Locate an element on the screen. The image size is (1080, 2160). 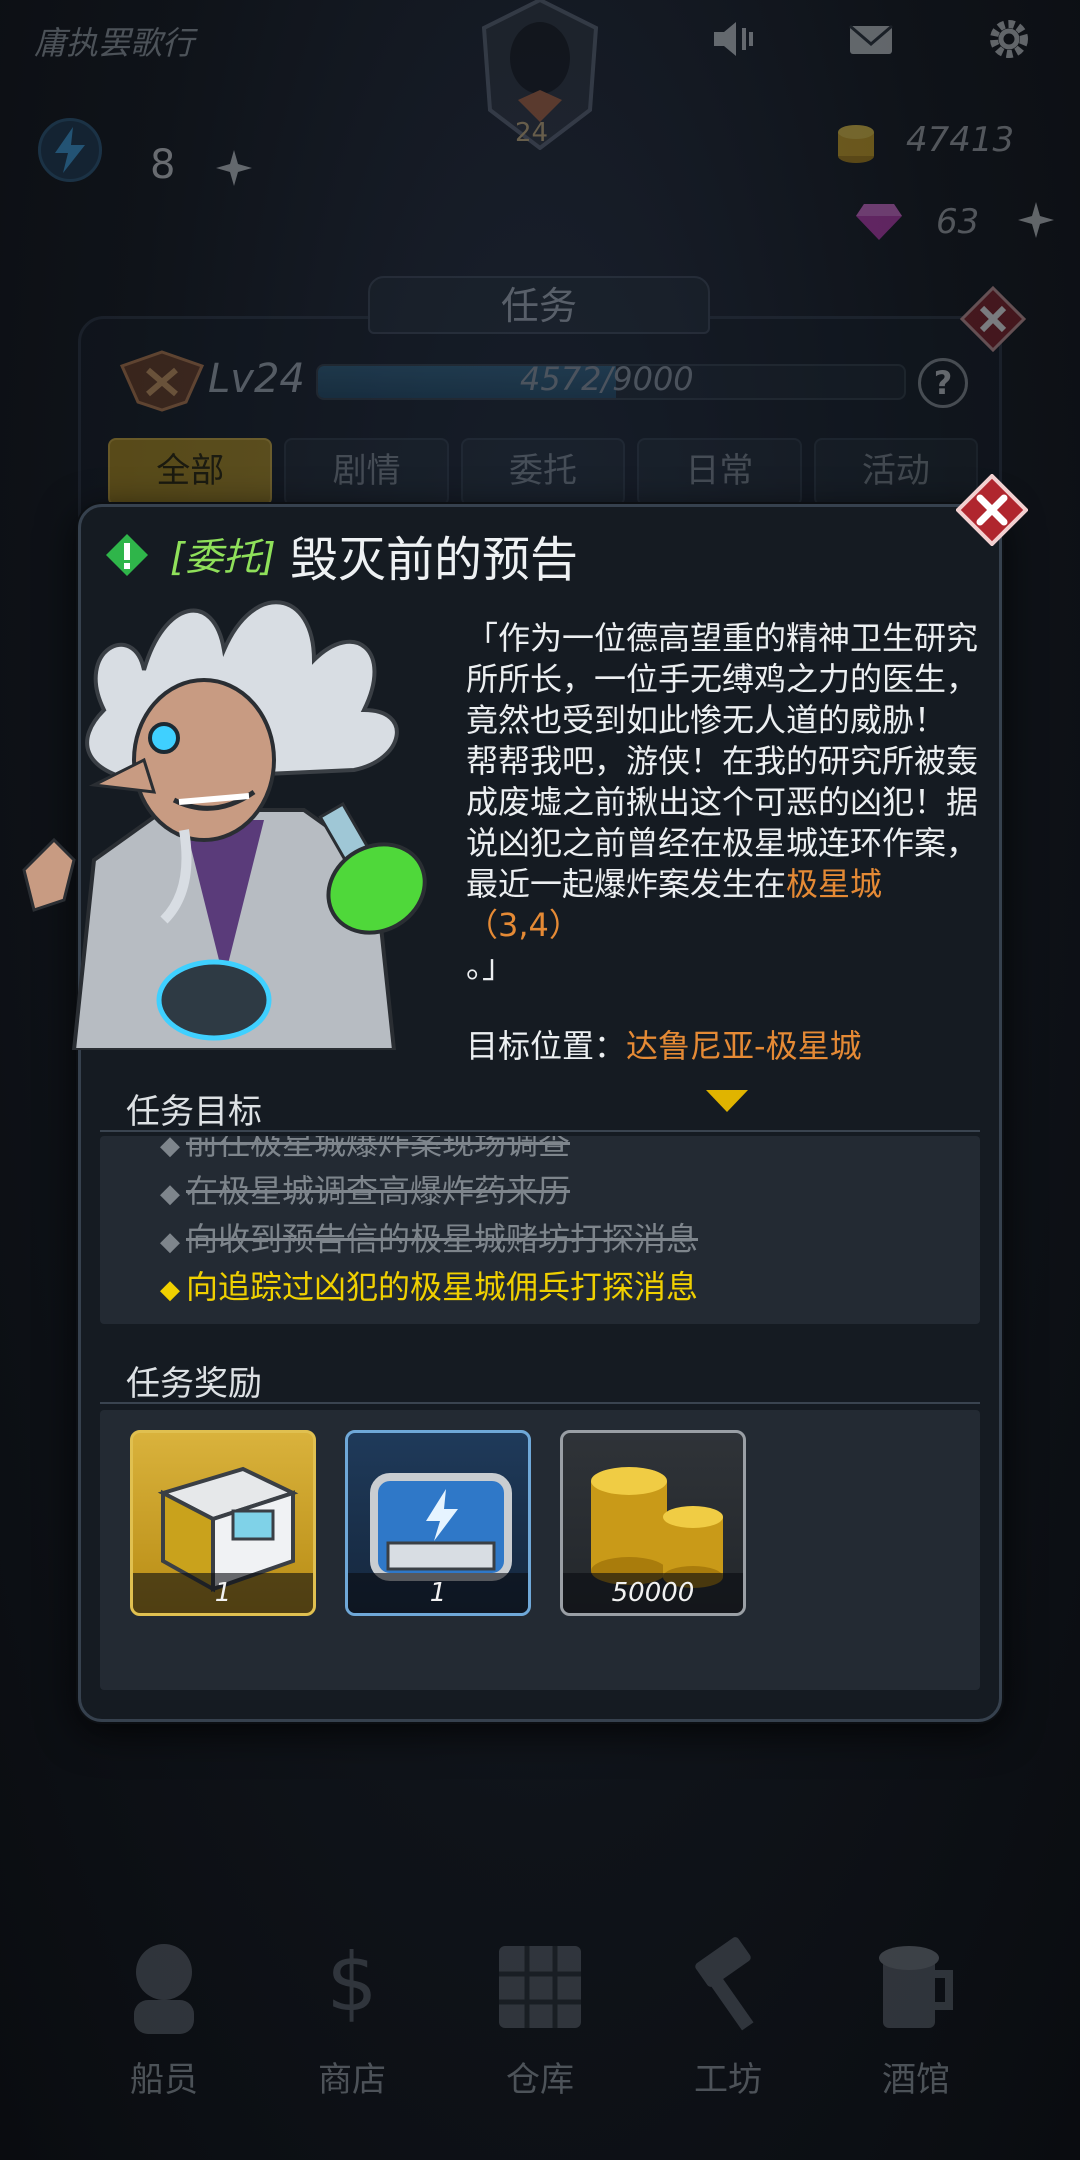
energy-icon is located at coordinates (70, 150).